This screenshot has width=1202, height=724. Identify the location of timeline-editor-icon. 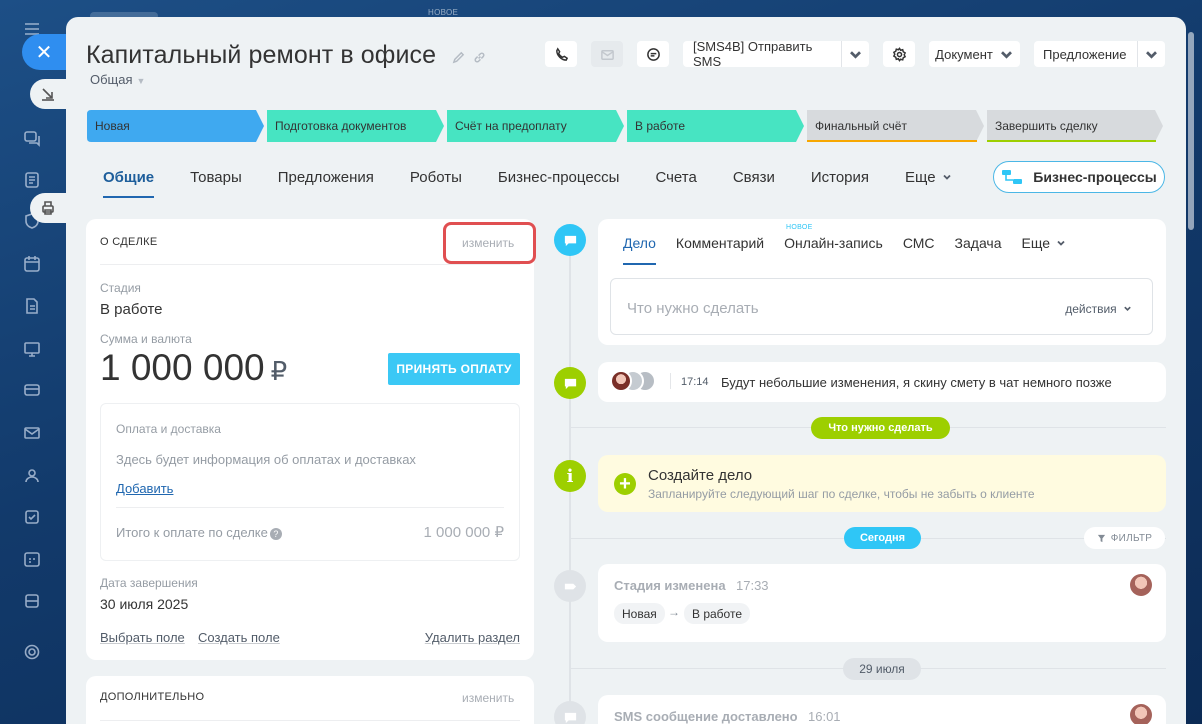
(570, 240).